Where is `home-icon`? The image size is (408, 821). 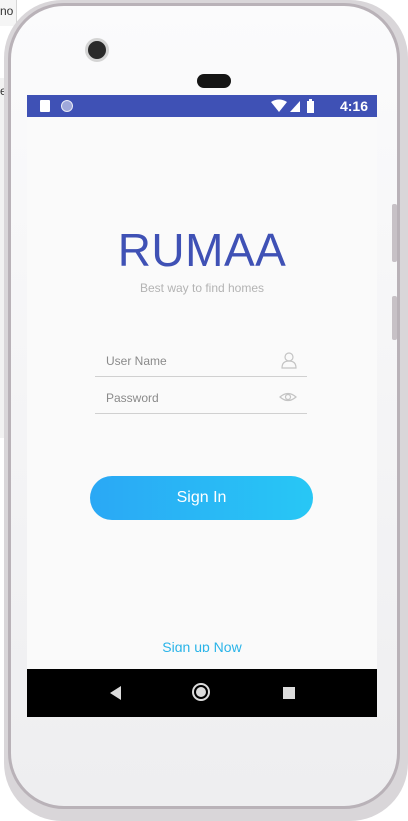 home-icon is located at coordinates (201, 692).